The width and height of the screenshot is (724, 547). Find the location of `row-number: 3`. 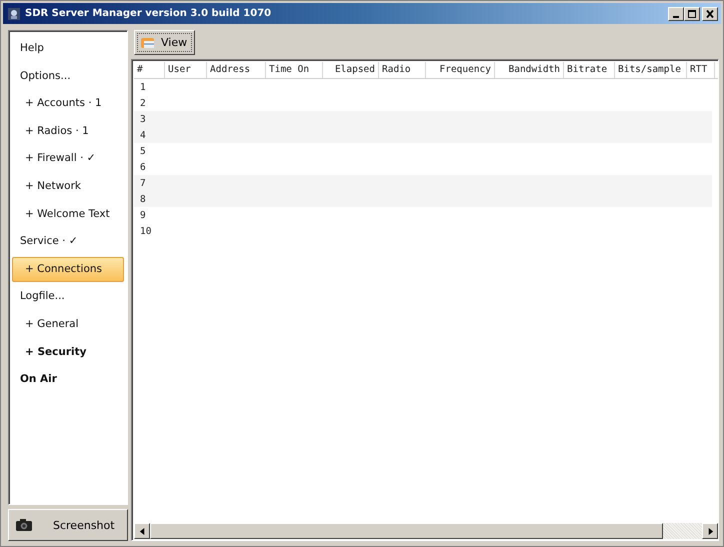

row-number: 3 is located at coordinates (142, 119).